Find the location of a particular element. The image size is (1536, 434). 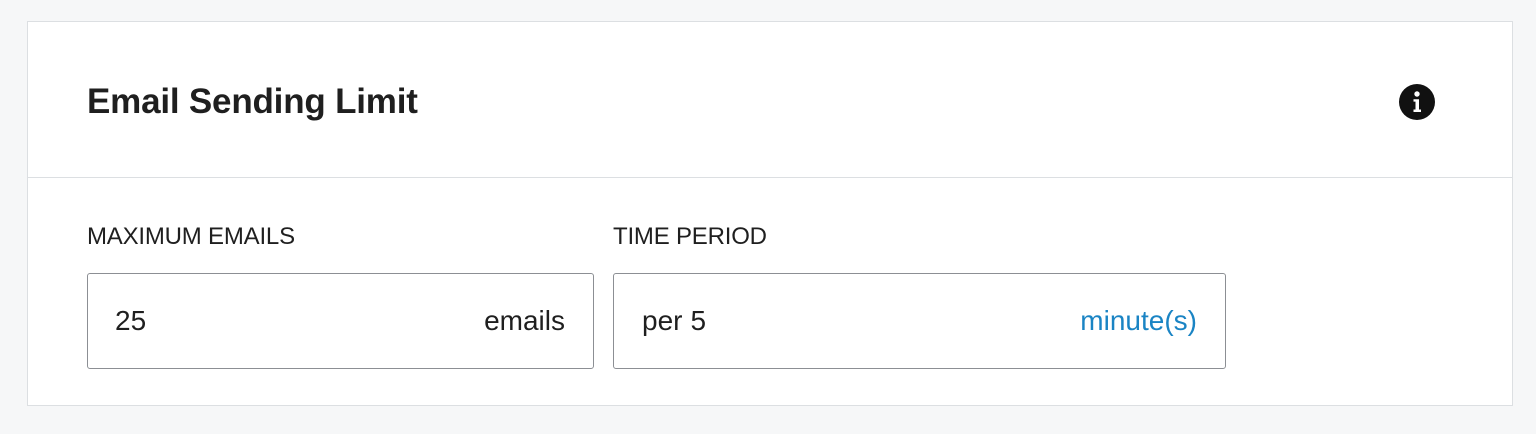

time-period-input is located at coordinates (750, 321).